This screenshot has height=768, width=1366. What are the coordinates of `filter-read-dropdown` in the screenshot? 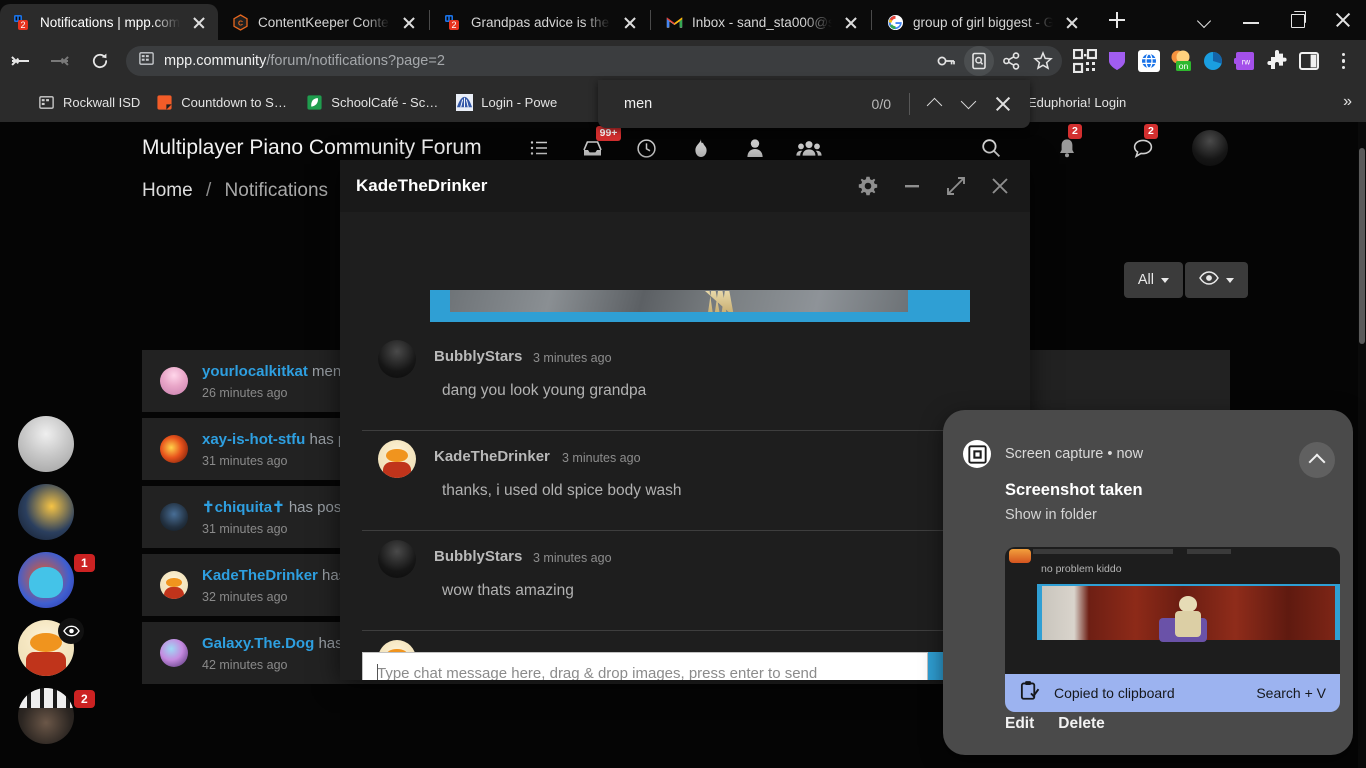 It's located at (1216, 280).